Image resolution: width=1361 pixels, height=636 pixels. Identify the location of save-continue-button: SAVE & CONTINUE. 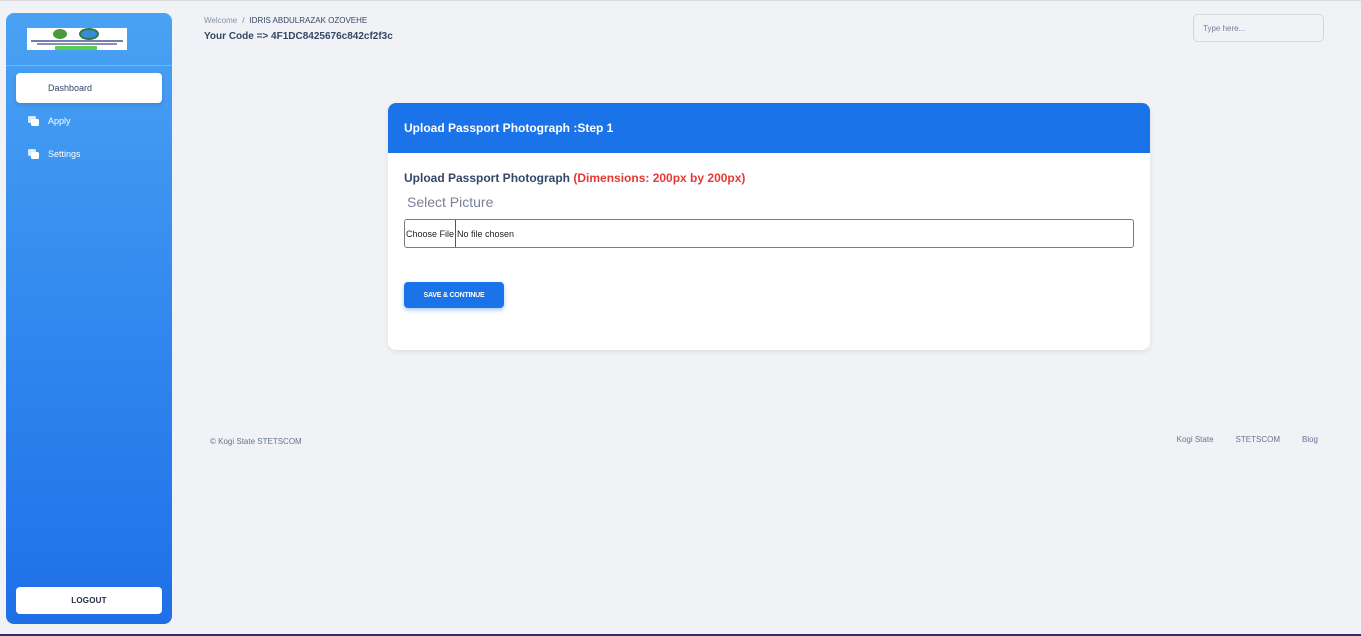
(454, 295).